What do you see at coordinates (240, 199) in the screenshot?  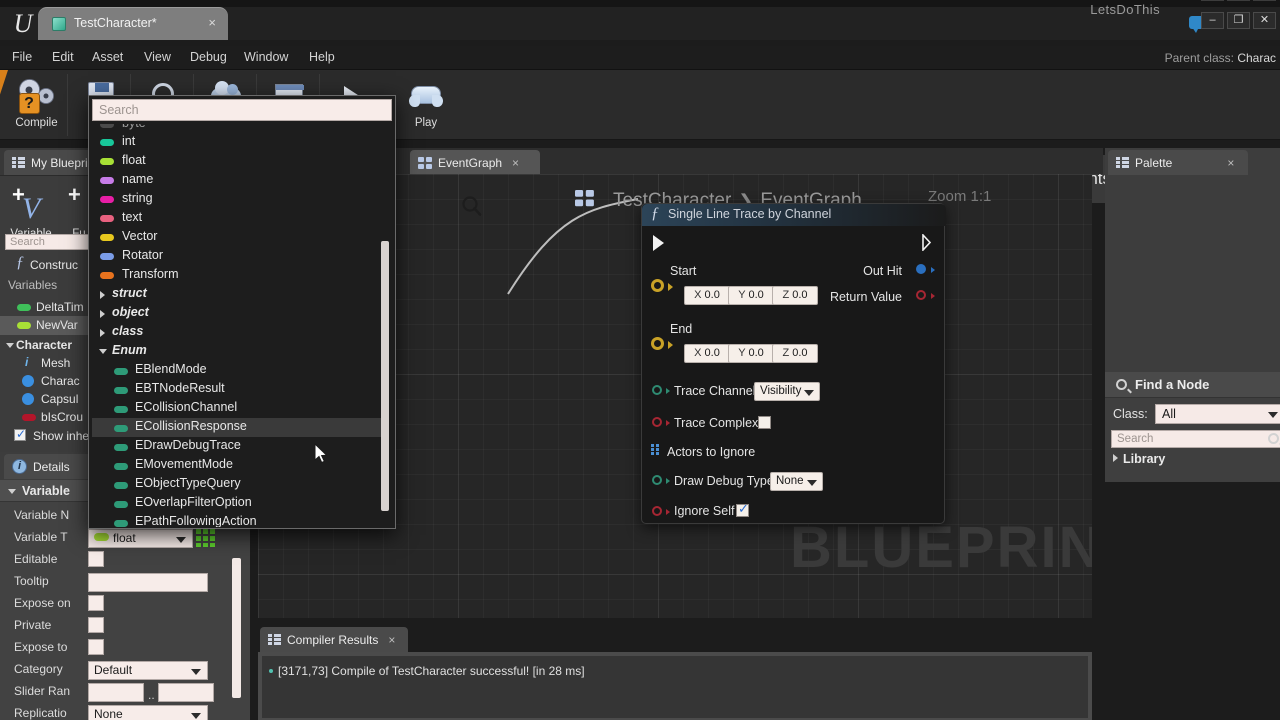 I see `type-item-string: string` at bounding box center [240, 199].